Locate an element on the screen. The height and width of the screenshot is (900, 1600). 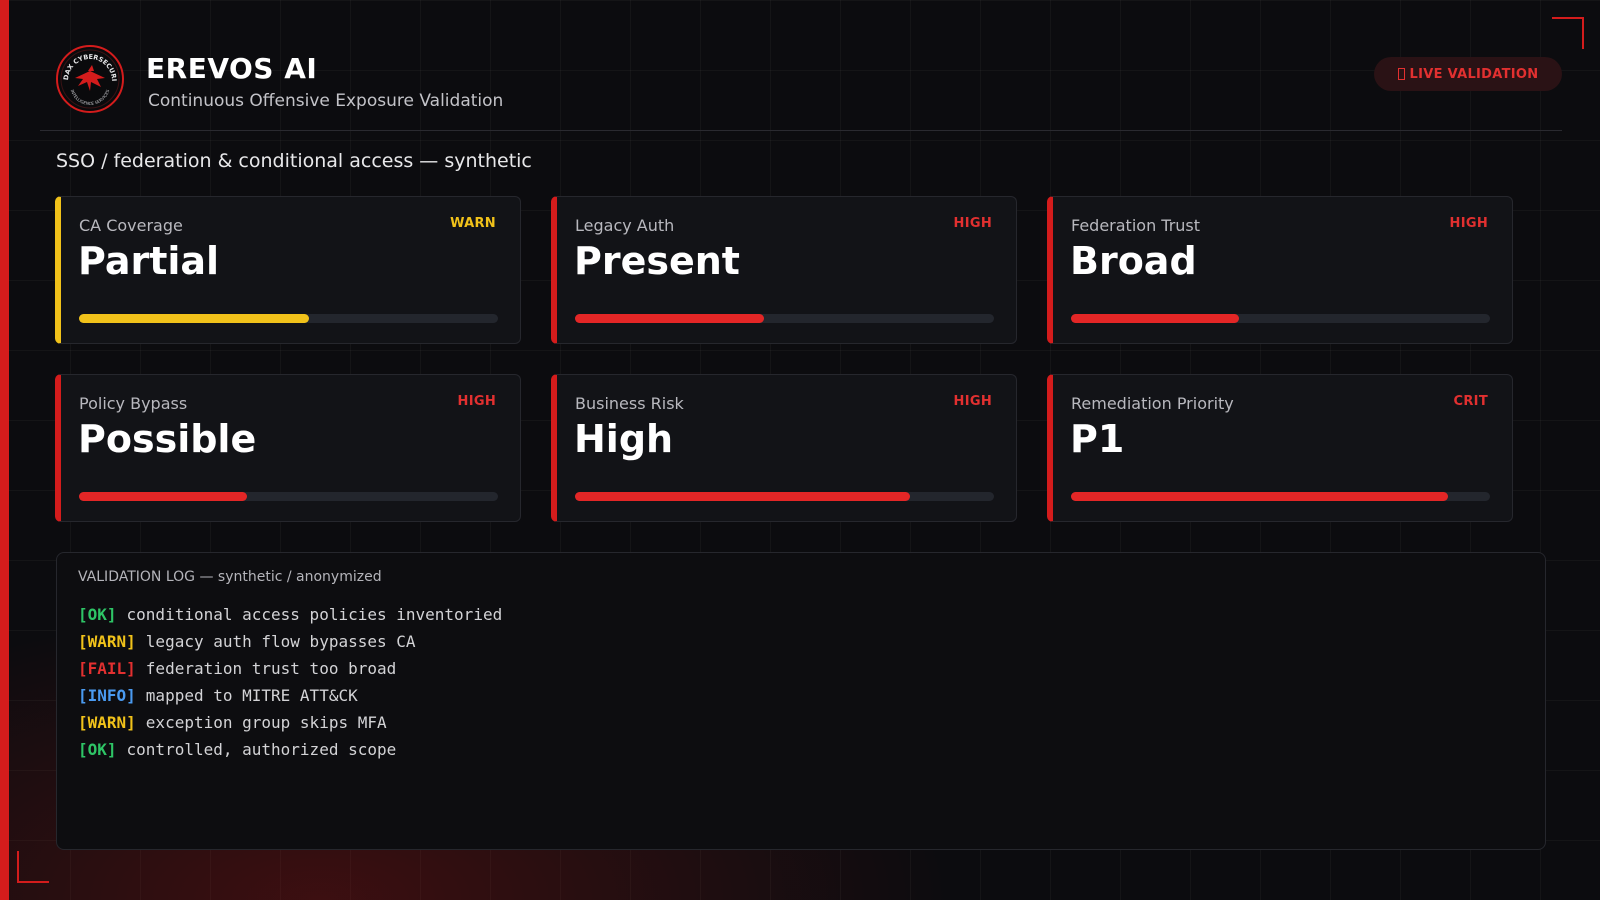
accent-left-bar is located at coordinates (4, 450).